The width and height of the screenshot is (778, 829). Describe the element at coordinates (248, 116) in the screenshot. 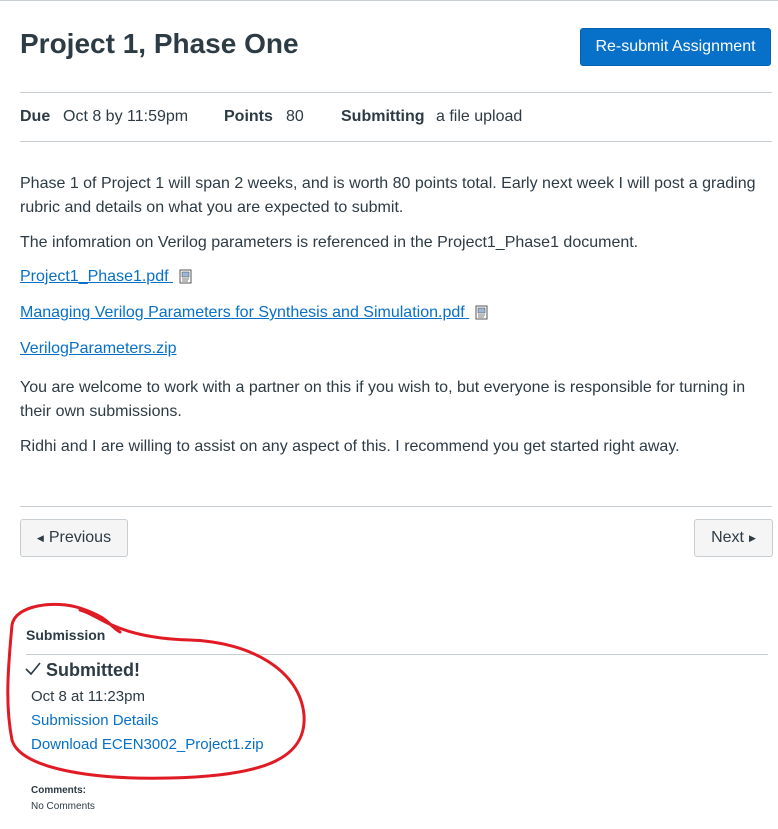

I see `points-label: Points` at that location.